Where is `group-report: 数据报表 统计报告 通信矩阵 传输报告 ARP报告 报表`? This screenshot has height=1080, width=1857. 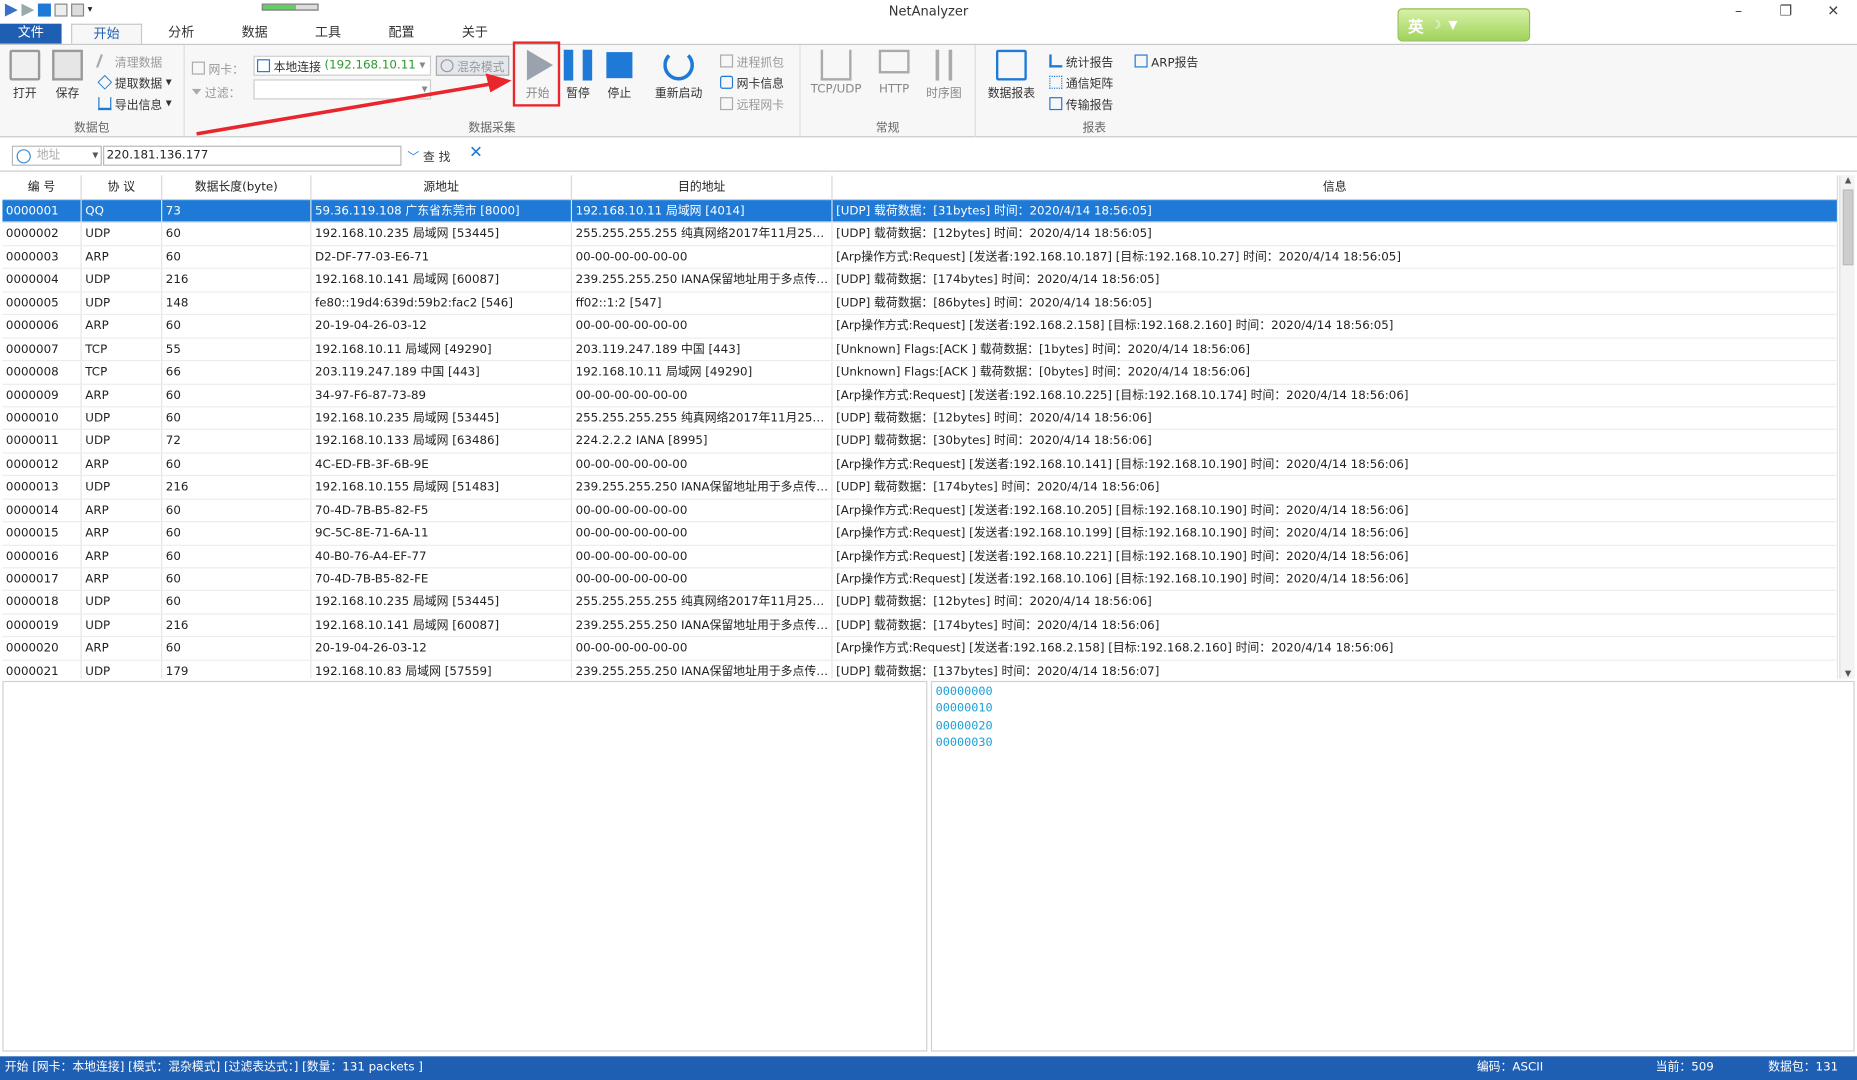
group-report: 数据报表 统计报告 通信矩阵 传输报告 ARP报告 报表 is located at coordinates (1094, 91).